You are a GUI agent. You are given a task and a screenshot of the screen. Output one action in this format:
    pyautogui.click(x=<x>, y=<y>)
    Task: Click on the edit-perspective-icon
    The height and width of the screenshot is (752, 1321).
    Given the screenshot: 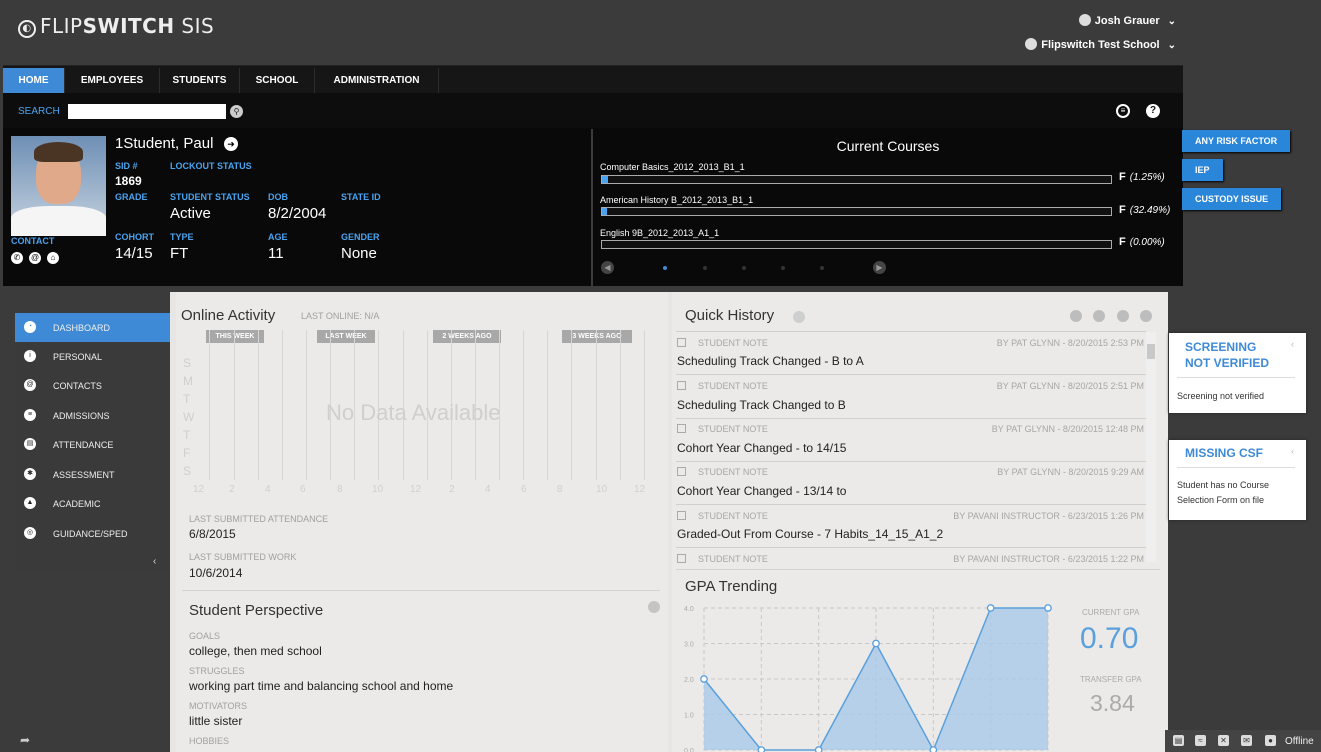 What is the action you would take?
    pyautogui.click(x=654, y=607)
    